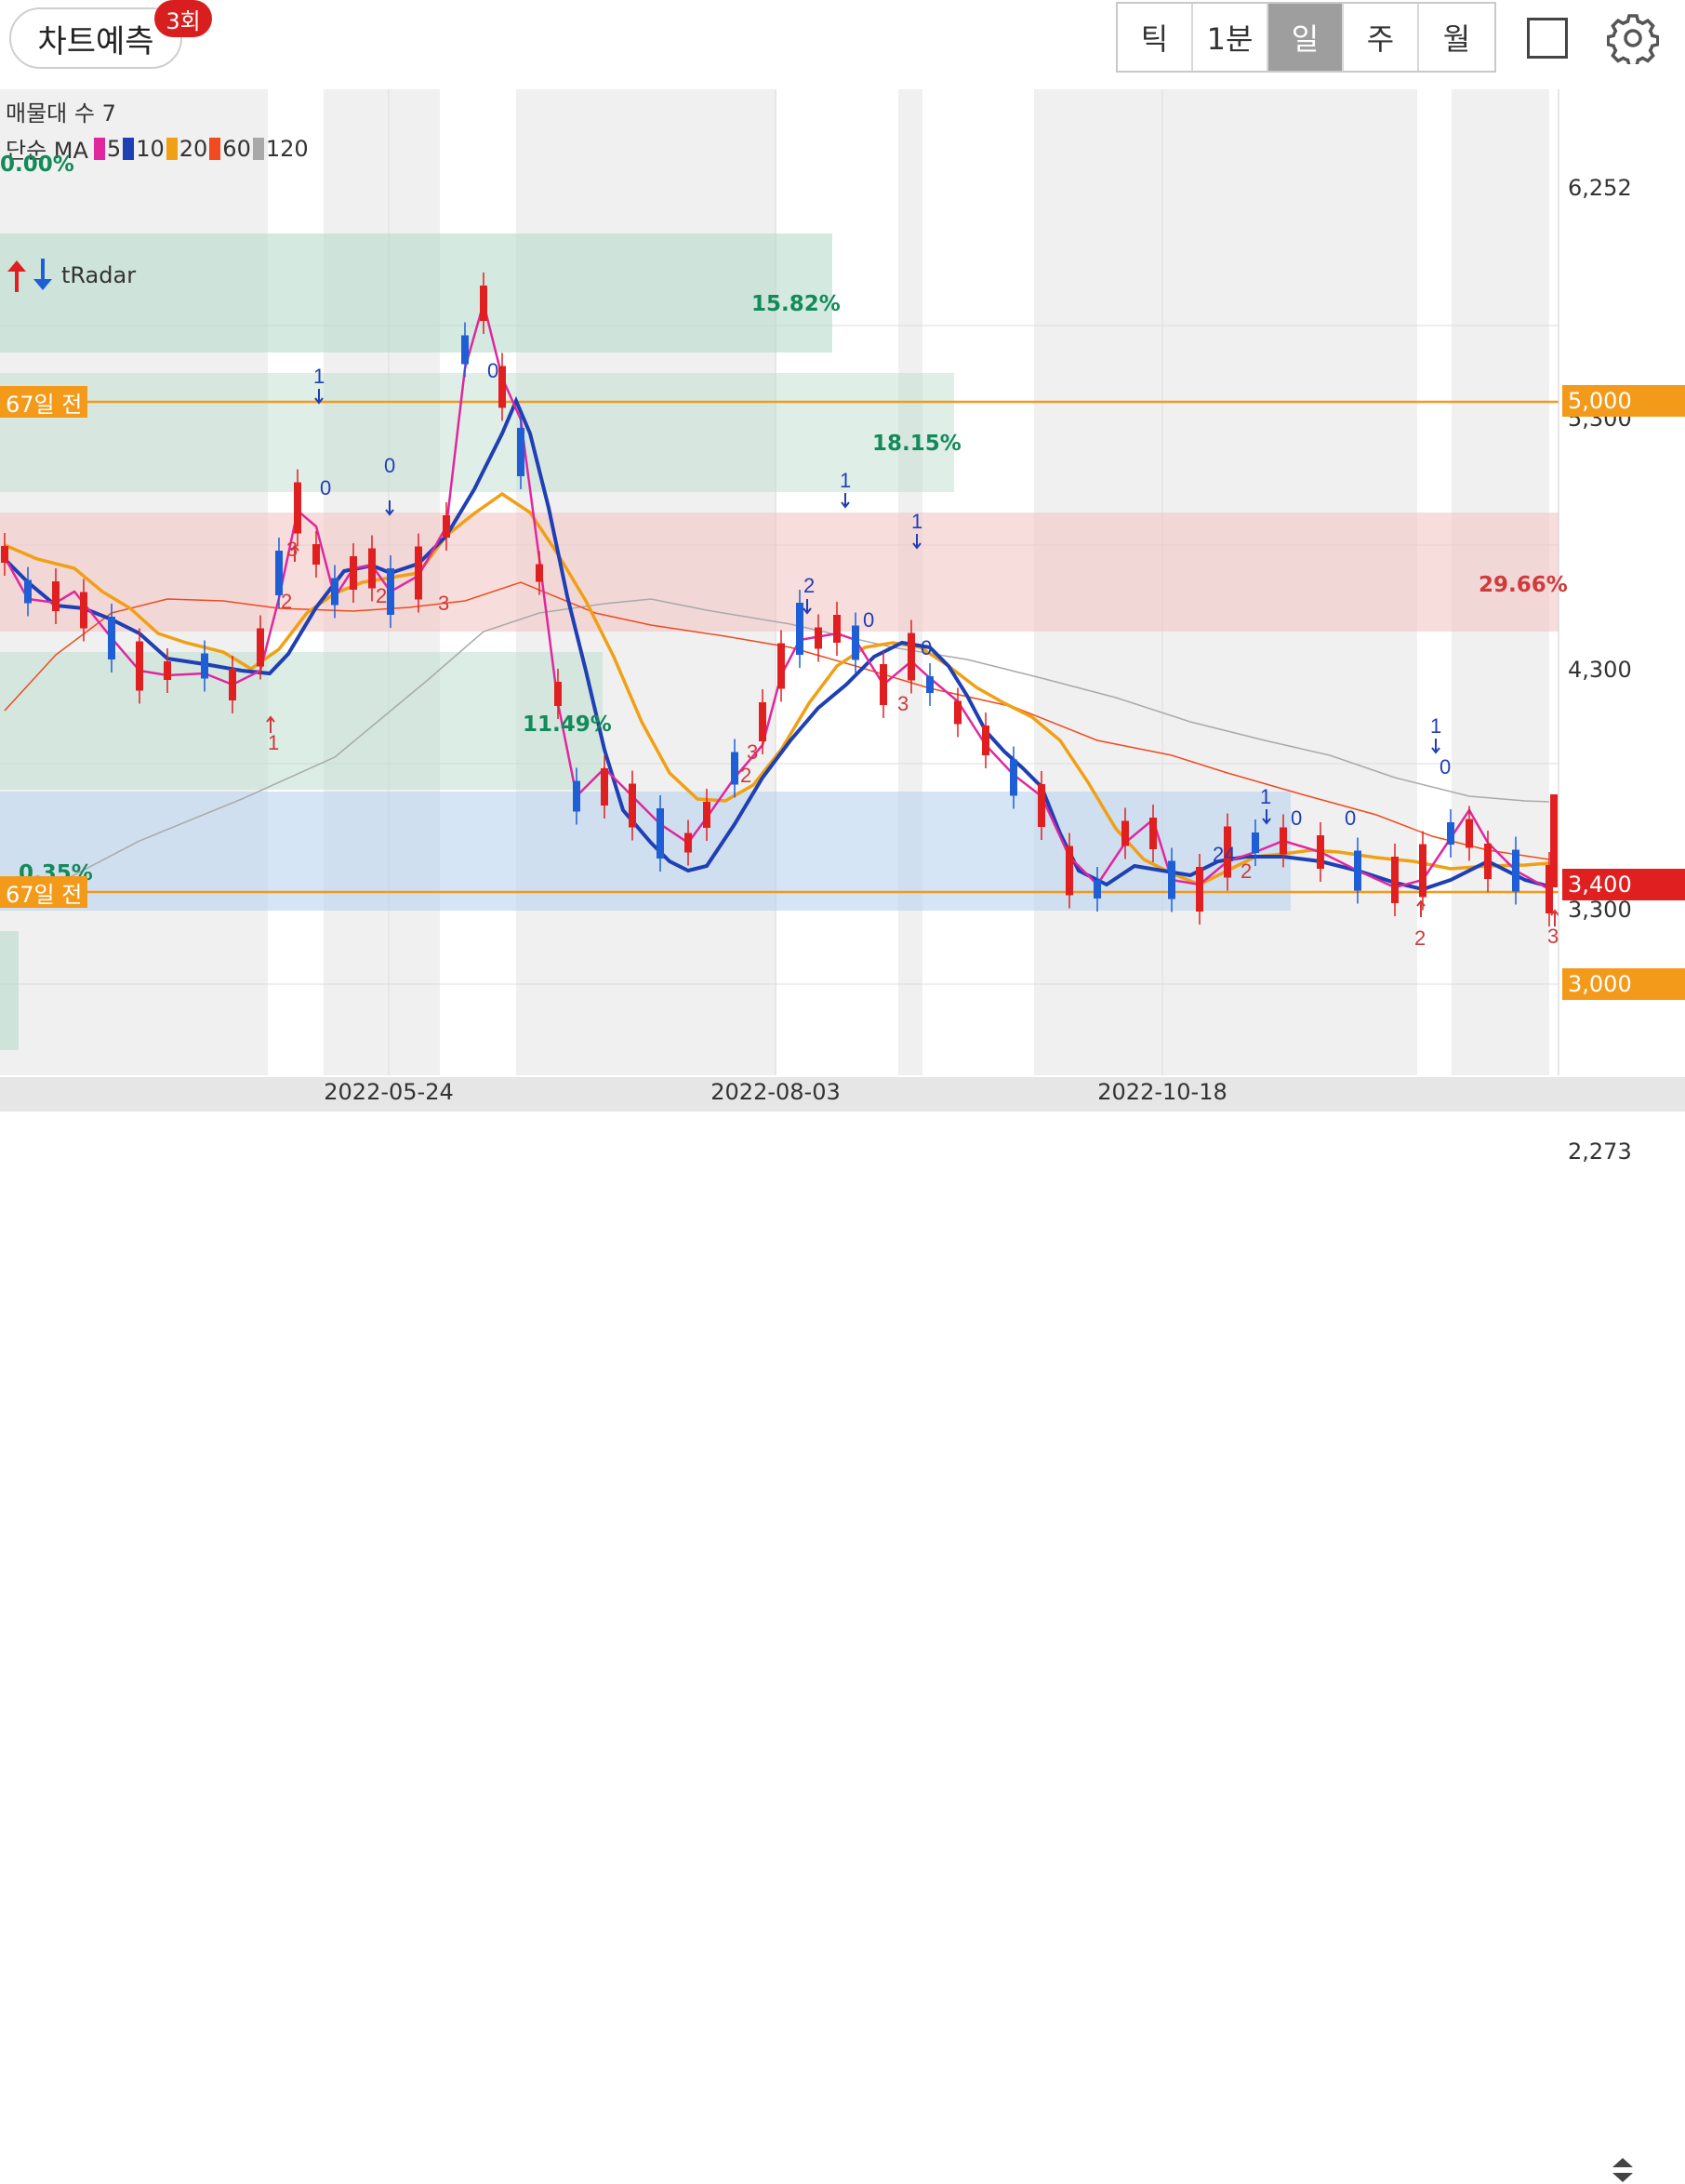  I want to click on scroll-handle-icon, so click(1623, 2170).